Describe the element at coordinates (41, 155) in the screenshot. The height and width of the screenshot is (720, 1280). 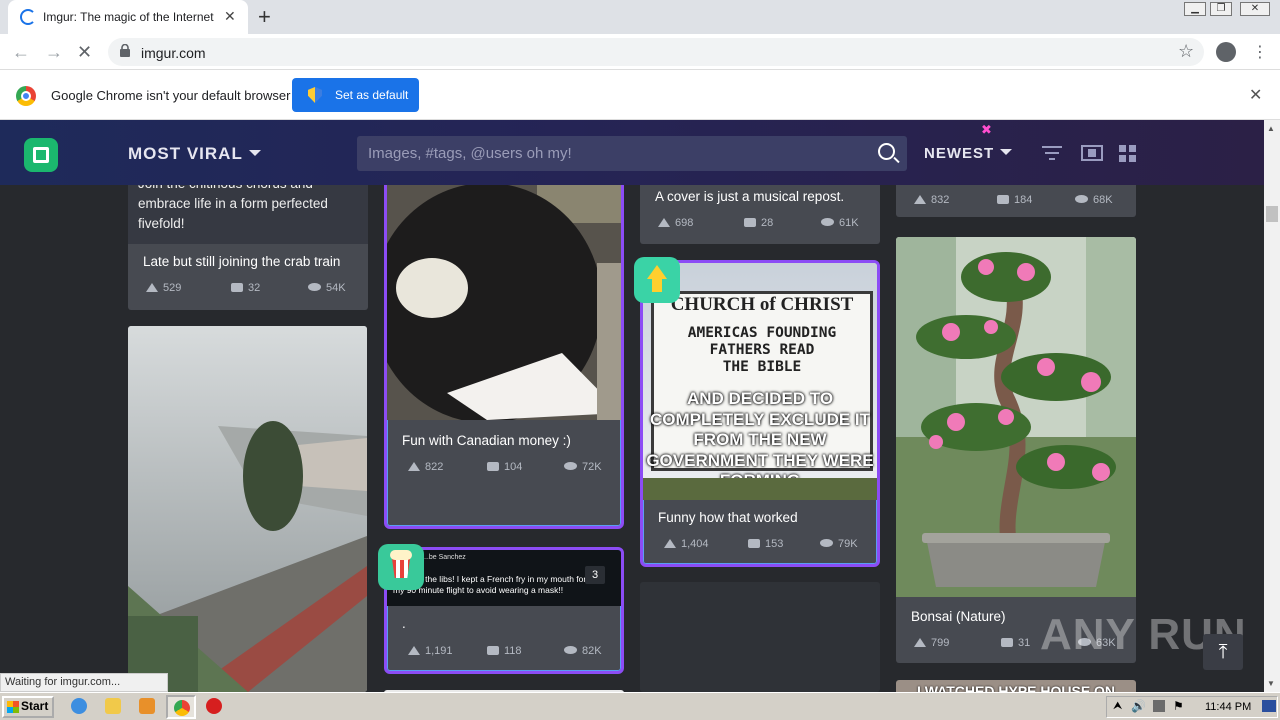
I see `imgur-logo-icon` at that location.